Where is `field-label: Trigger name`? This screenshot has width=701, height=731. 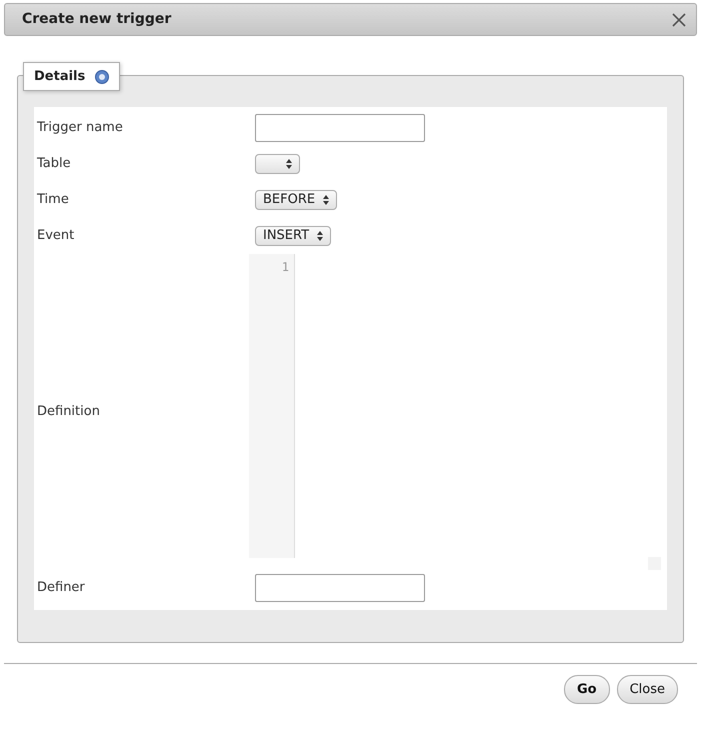
field-label: Trigger name is located at coordinates (80, 128).